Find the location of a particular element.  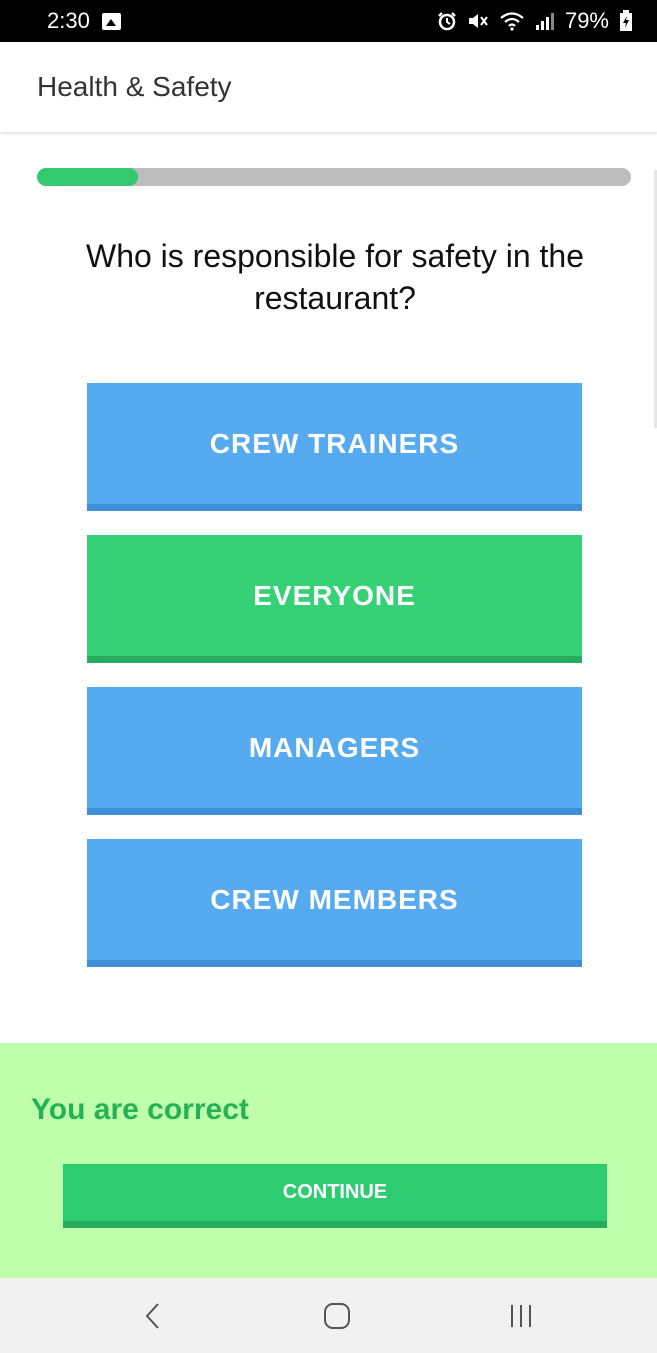

answer-crew-members-button: CREW MEMBERS is located at coordinates (334, 903).